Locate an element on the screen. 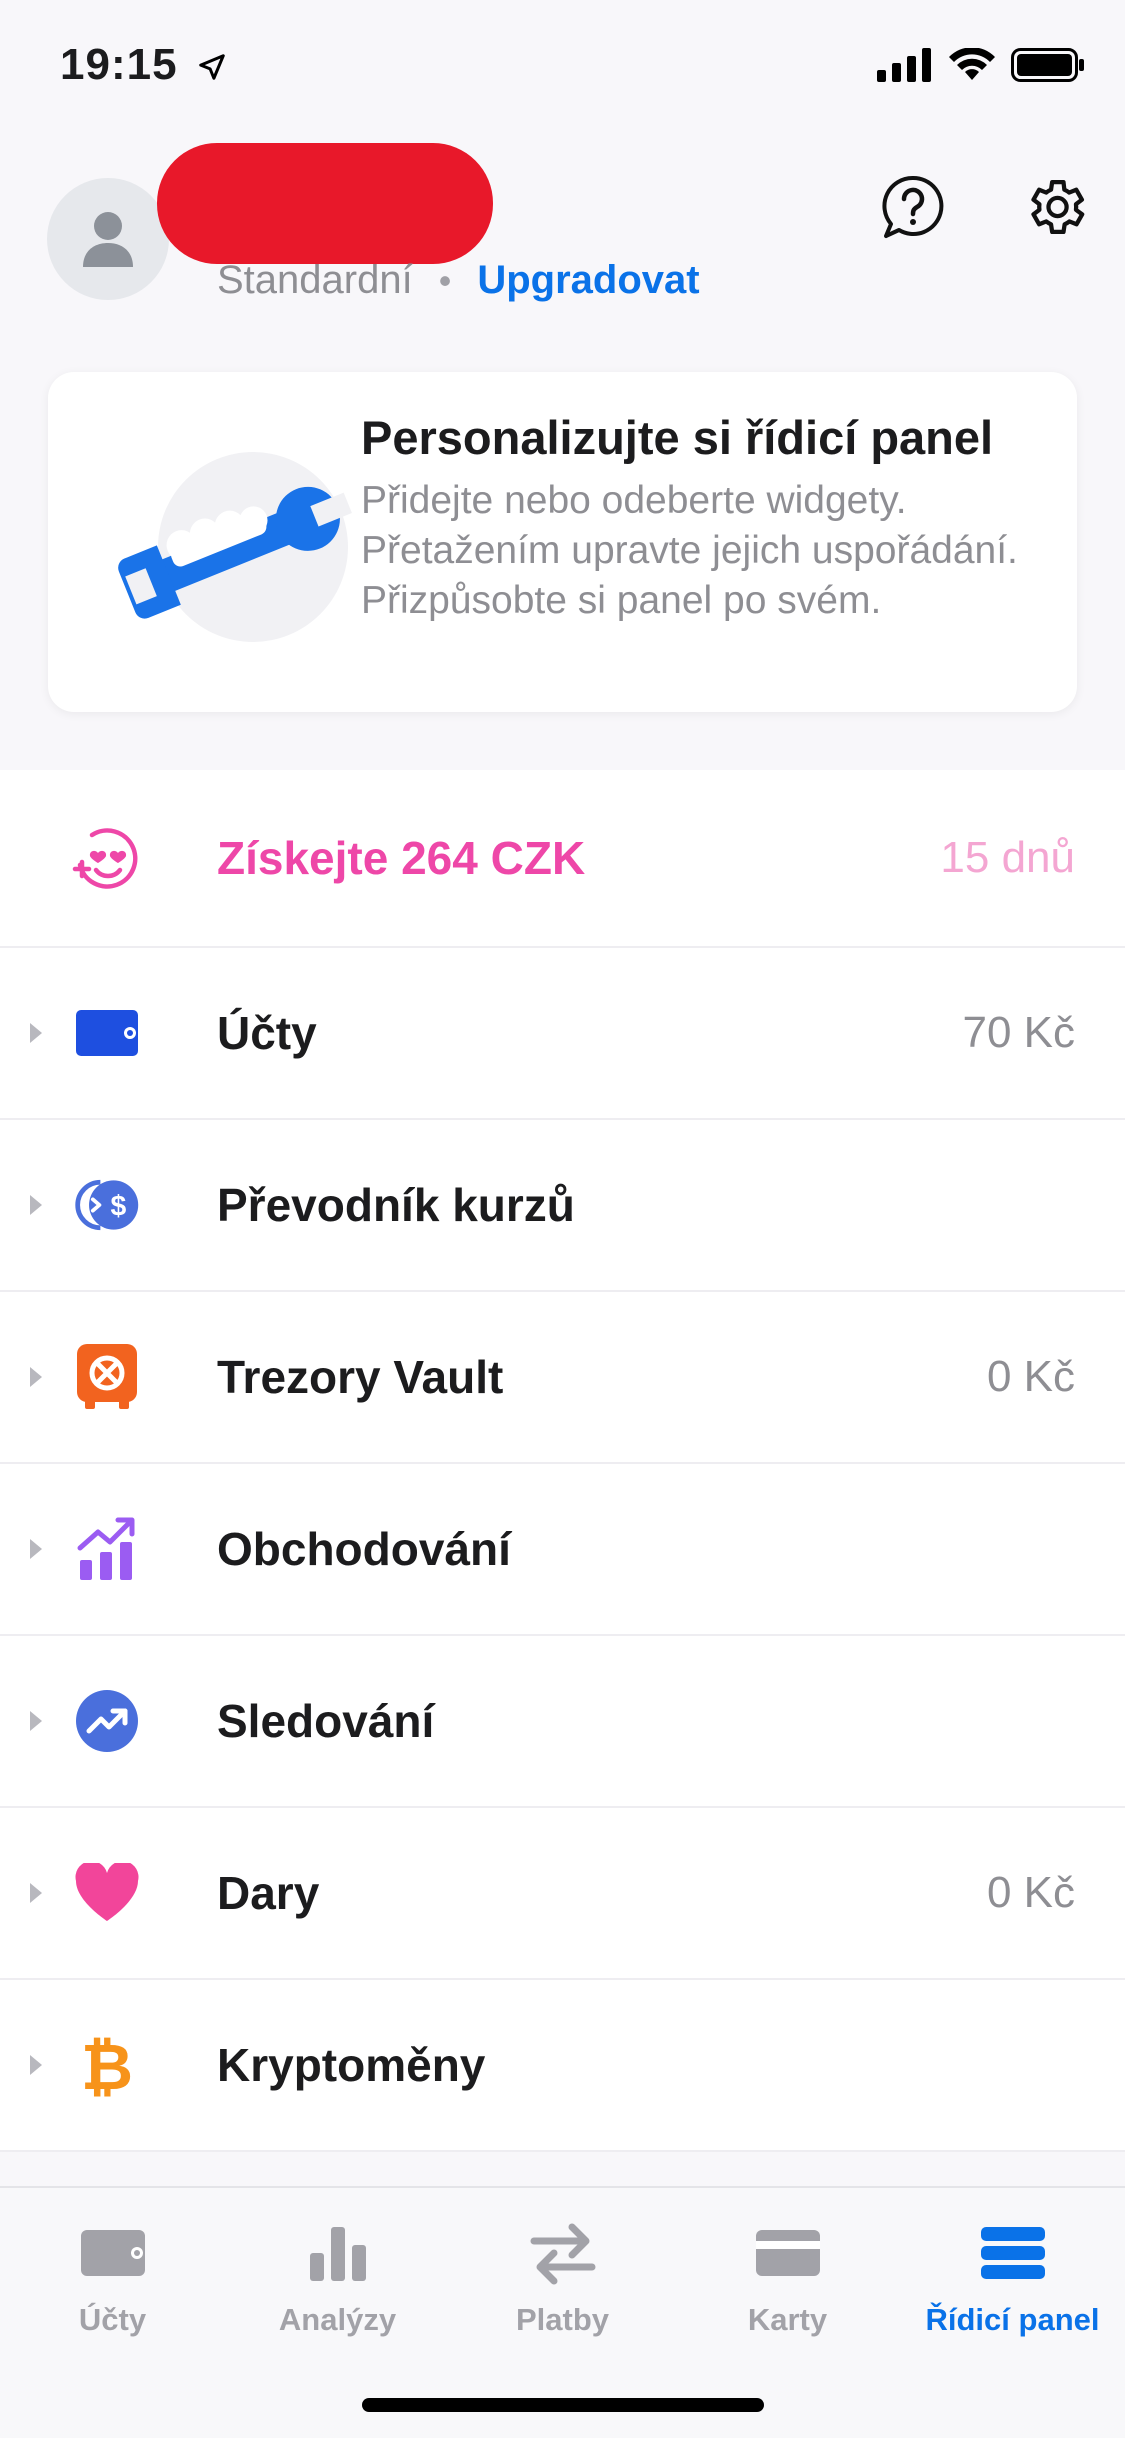 This screenshot has height=2438, width=1125. bar-chart-icon is located at coordinates (338, 2253).